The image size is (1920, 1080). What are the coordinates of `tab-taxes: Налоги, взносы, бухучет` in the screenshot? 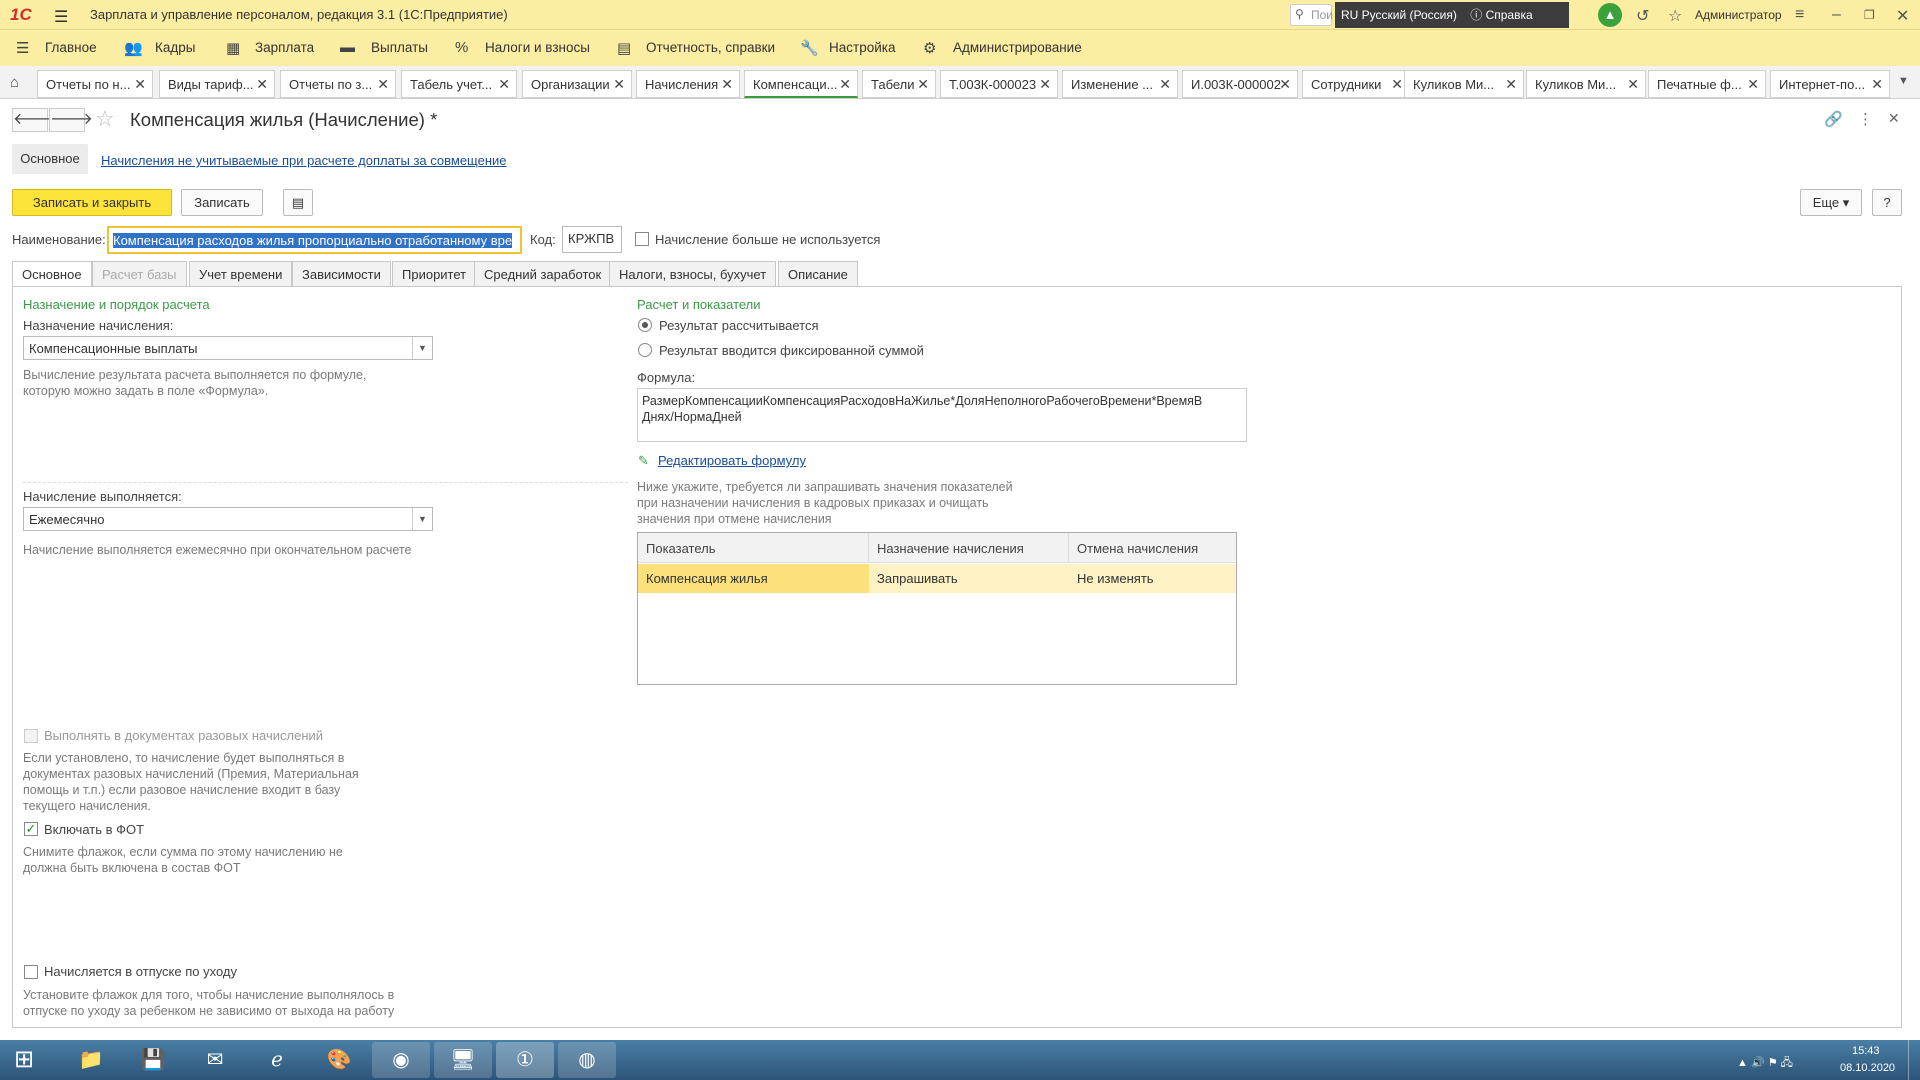 It's located at (693, 274).